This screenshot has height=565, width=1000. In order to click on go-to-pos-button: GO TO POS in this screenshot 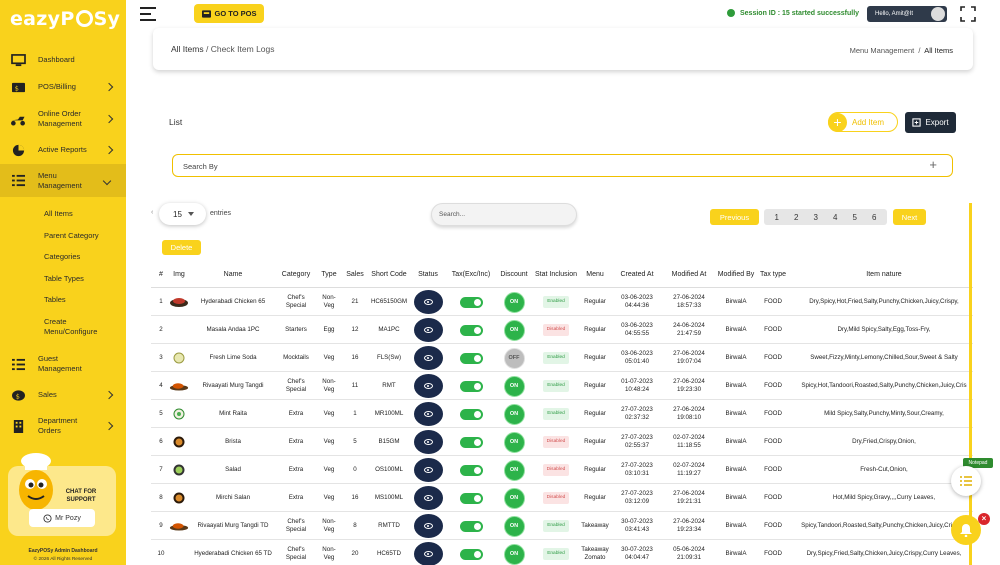, I will do `click(229, 13)`.